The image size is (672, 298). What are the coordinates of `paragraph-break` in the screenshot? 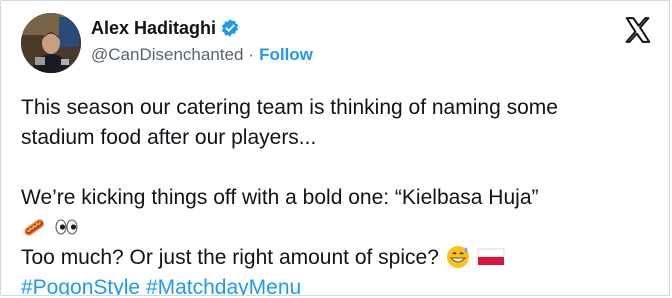 It's located at (338, 168).